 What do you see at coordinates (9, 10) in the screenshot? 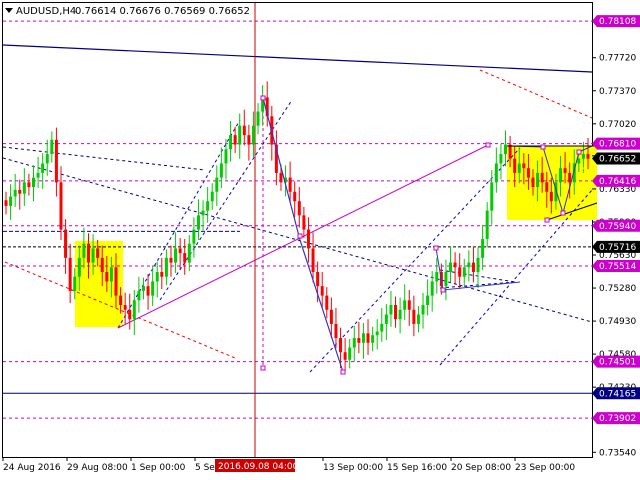
I see `dropdown-triangle-icon` at bounding box center [9, 10].